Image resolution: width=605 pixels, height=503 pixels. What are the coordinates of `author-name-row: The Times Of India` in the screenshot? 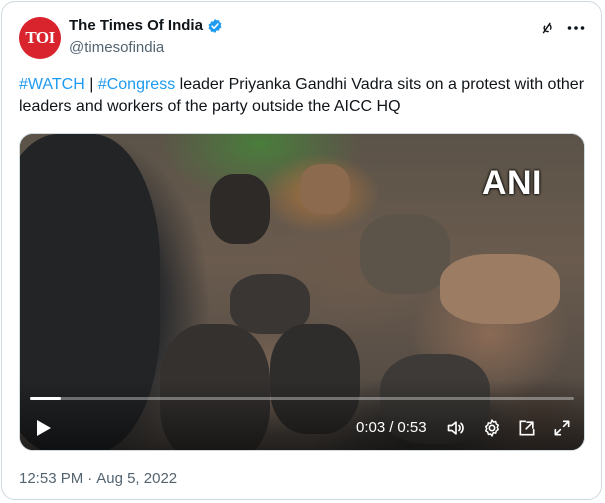 It's located at (146, 25).